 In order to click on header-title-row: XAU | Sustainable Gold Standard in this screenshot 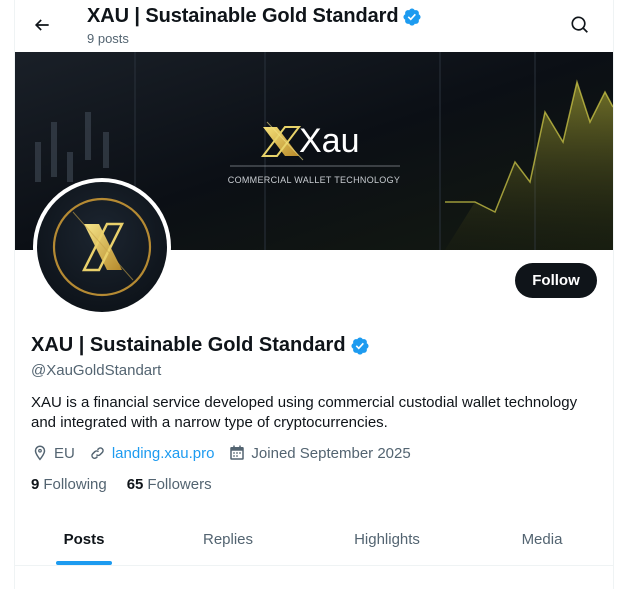, I will do `click(254, 16)`.